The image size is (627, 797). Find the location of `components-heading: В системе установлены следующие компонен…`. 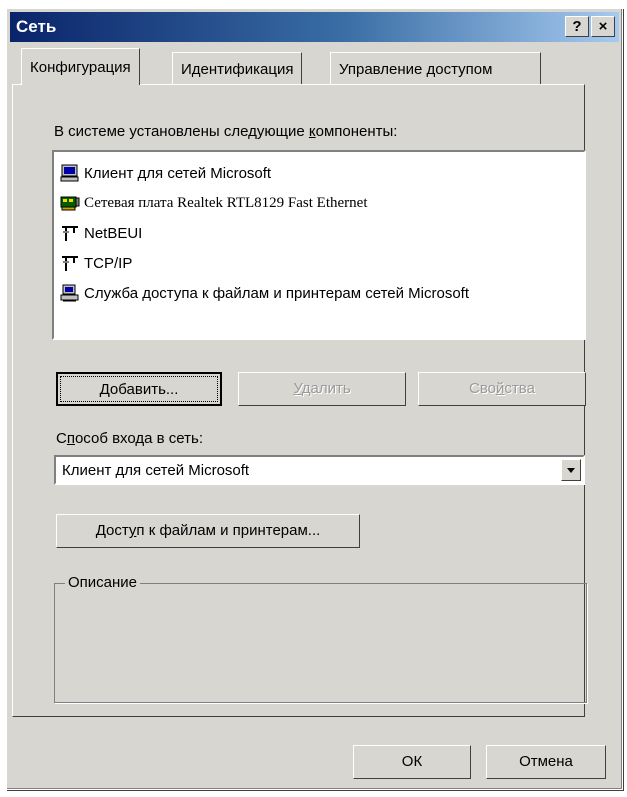

components-heading: В системе установлены следующие компонен… is located at coordinates (226, 131).